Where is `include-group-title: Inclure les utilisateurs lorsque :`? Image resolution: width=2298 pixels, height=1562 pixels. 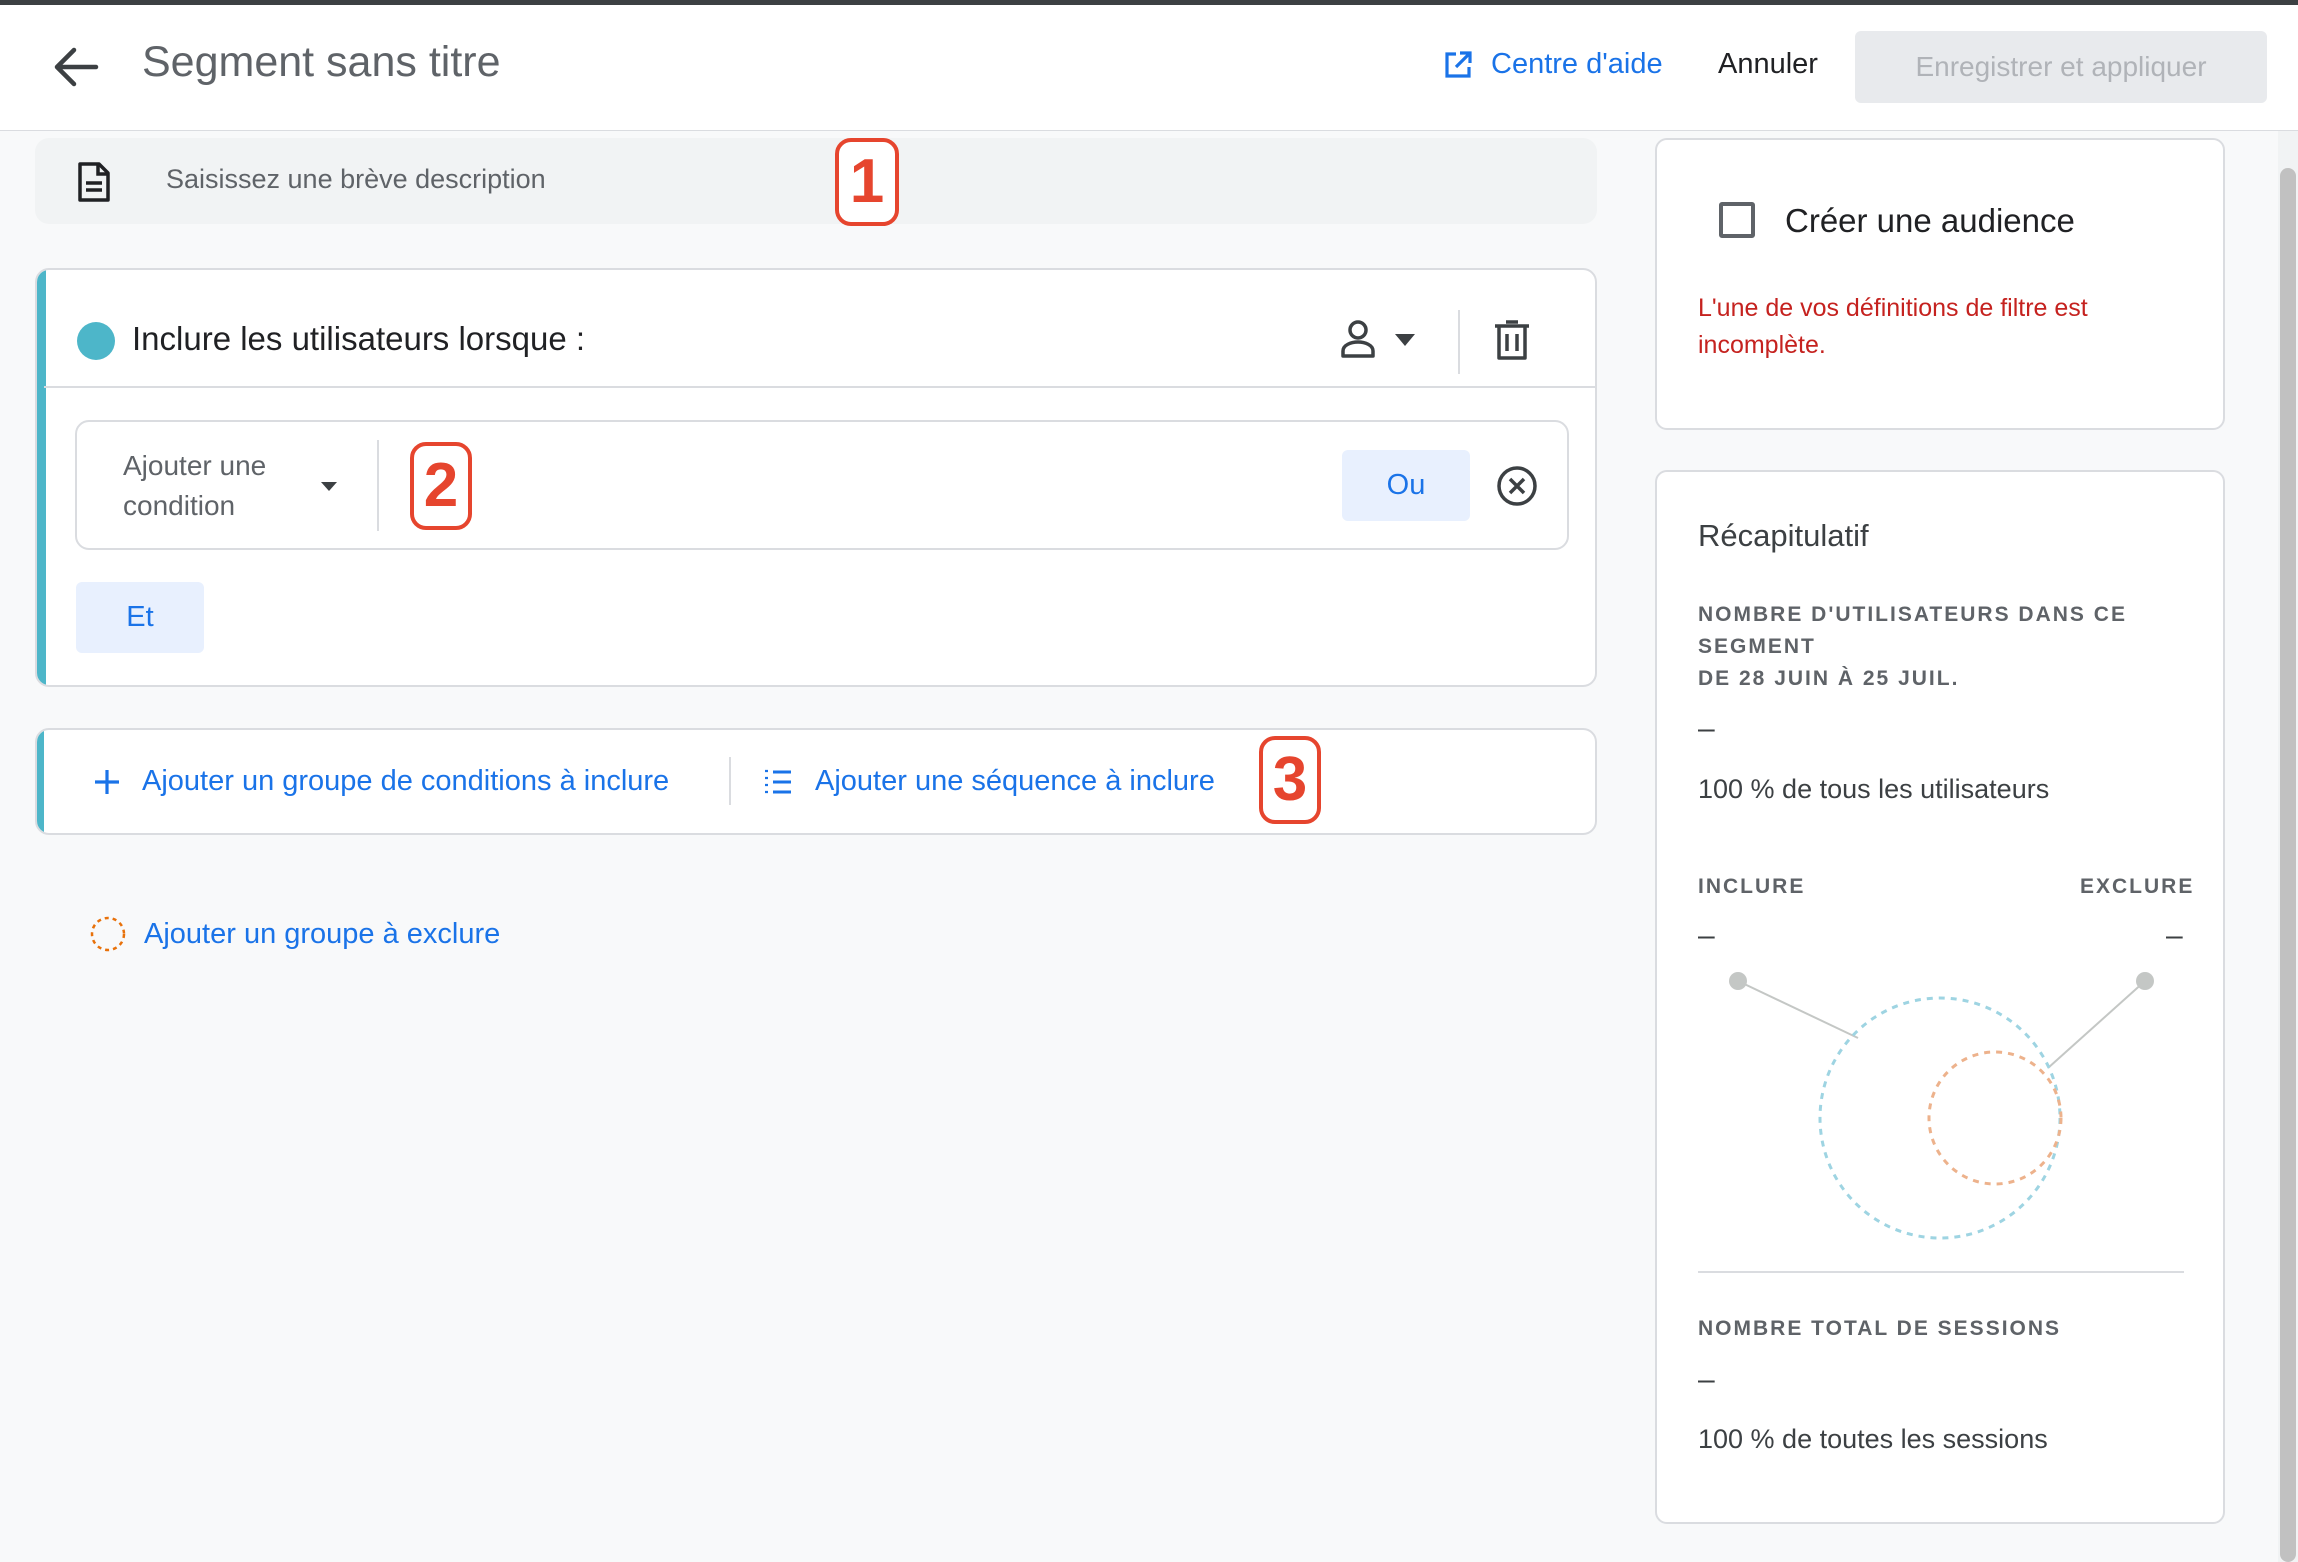
include-group-title: Inclure les utilisateurs lorsque : is located at coordinates (359, 338).